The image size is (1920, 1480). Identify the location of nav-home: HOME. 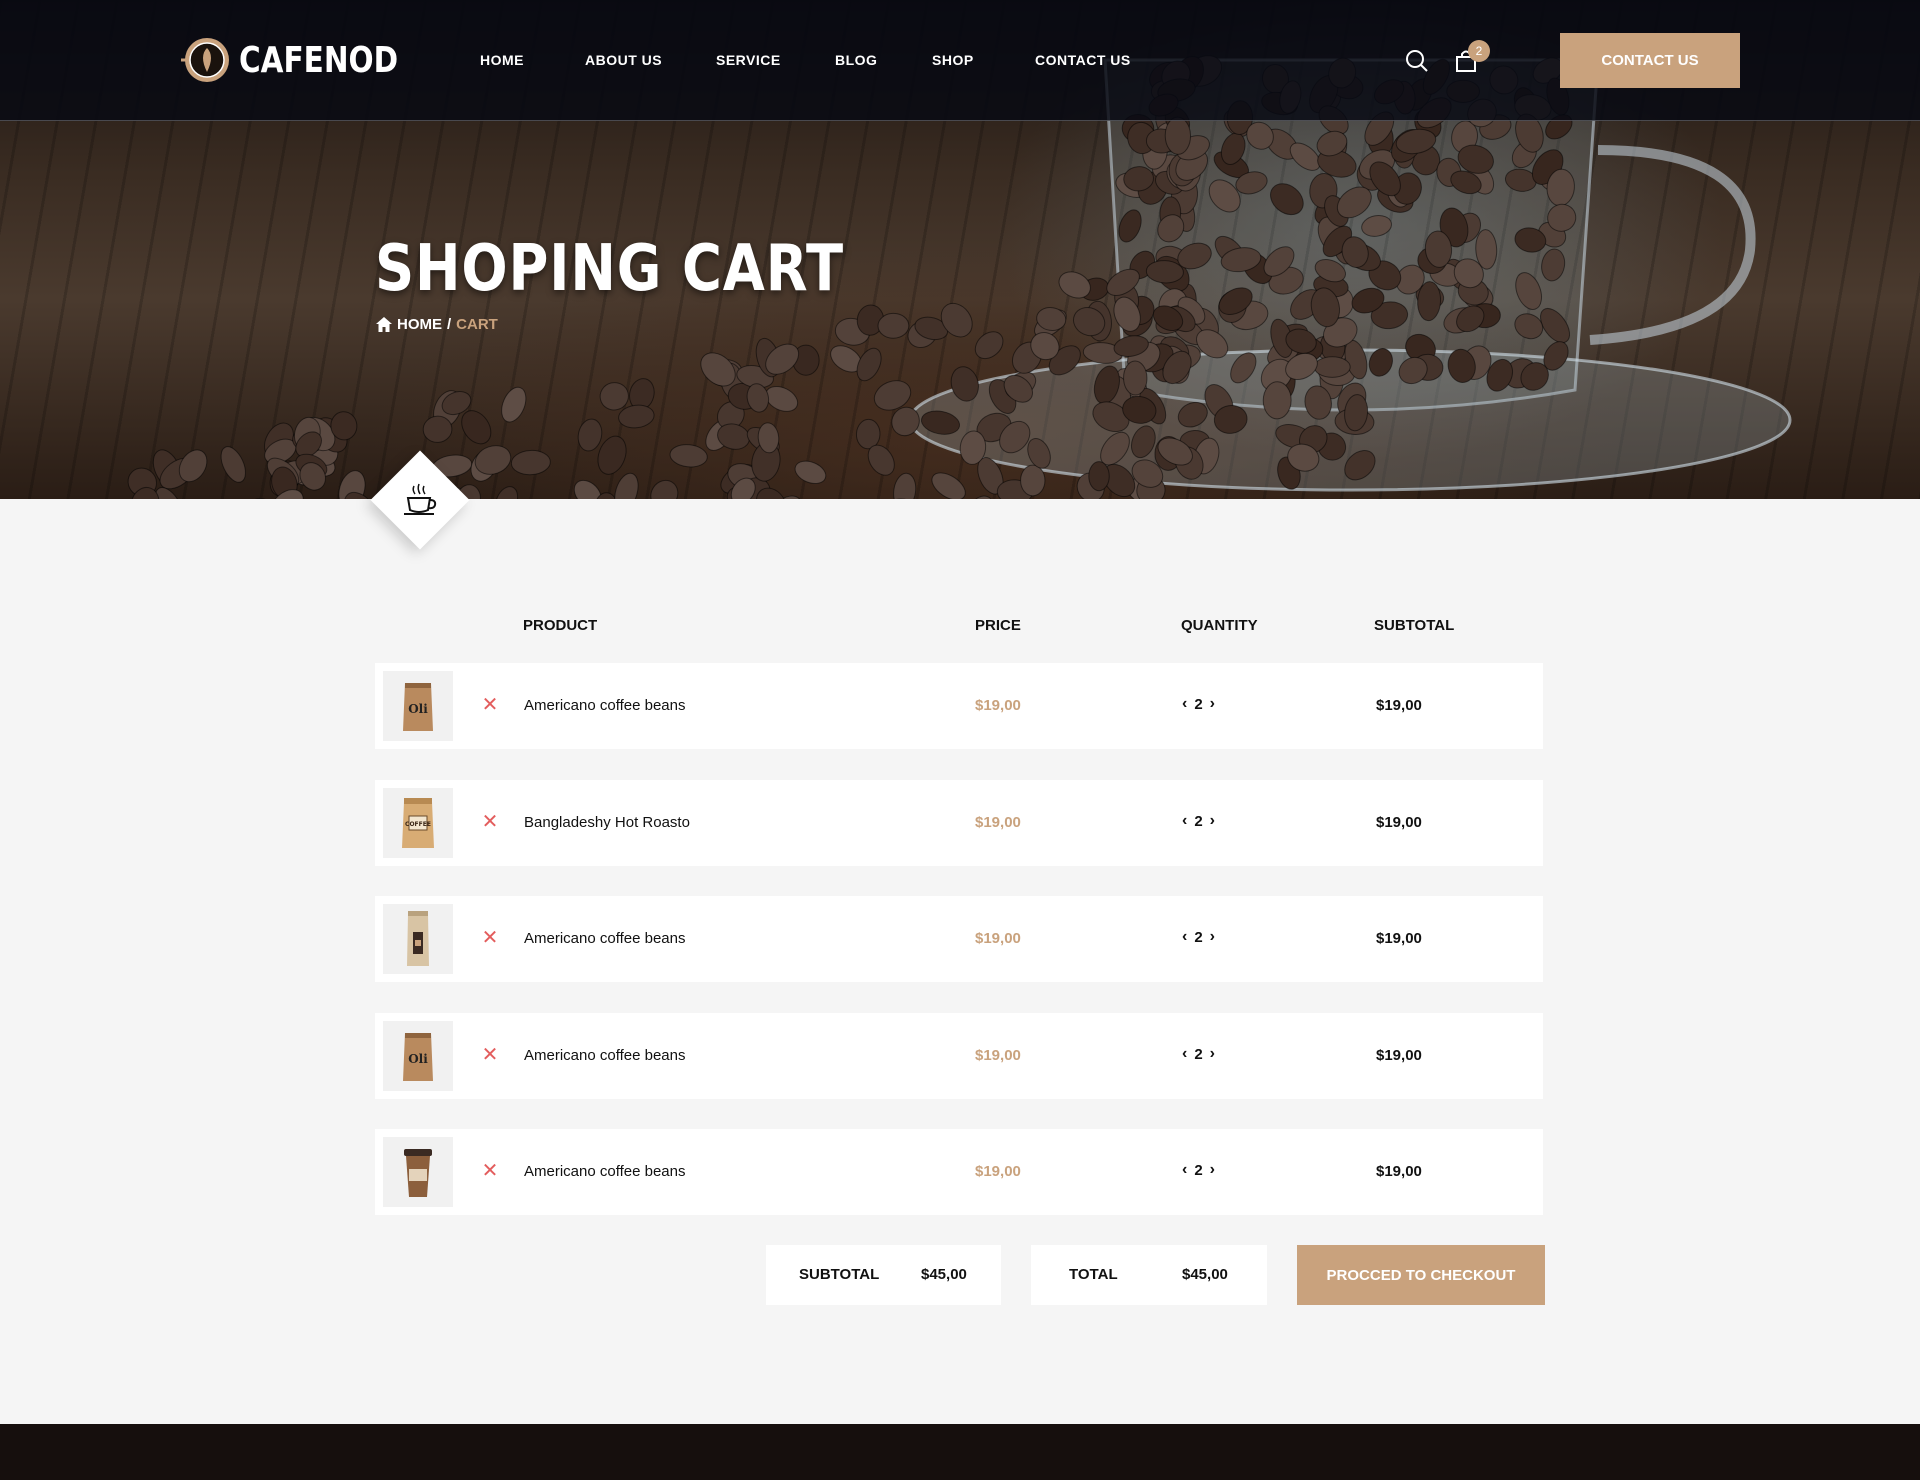
(502, 60).